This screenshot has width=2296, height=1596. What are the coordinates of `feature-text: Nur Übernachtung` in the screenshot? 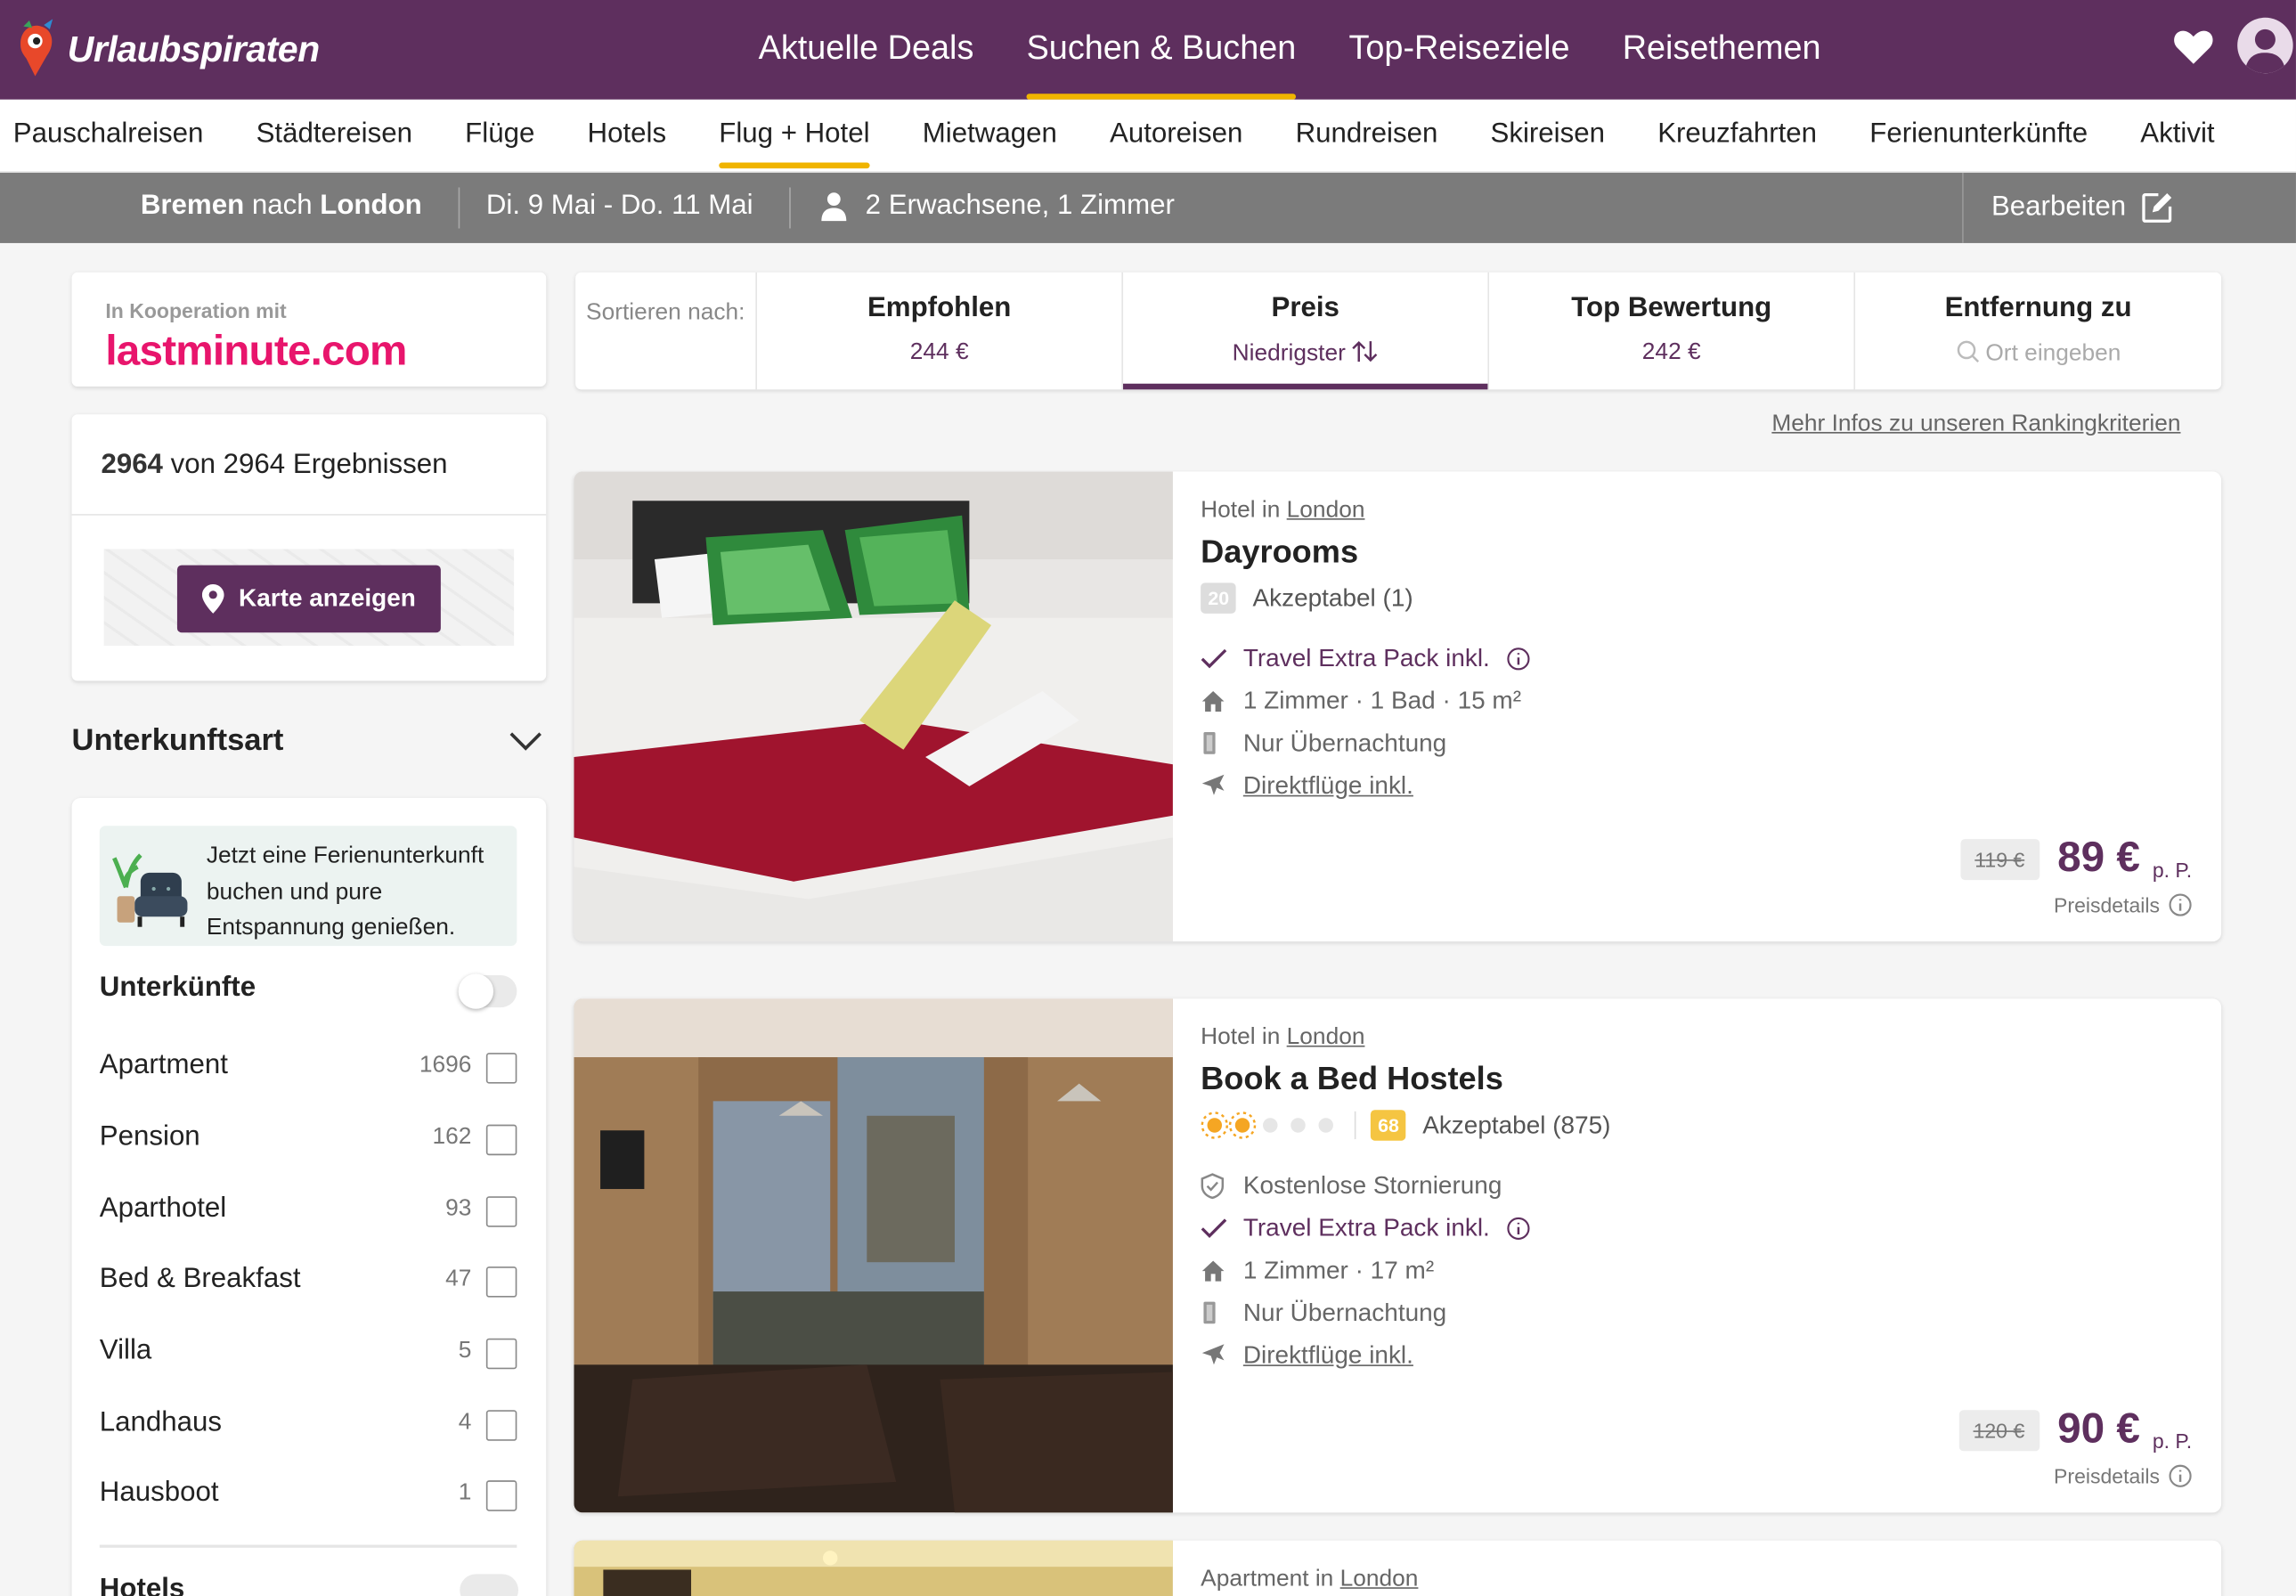 It's located at (1344, 1312).